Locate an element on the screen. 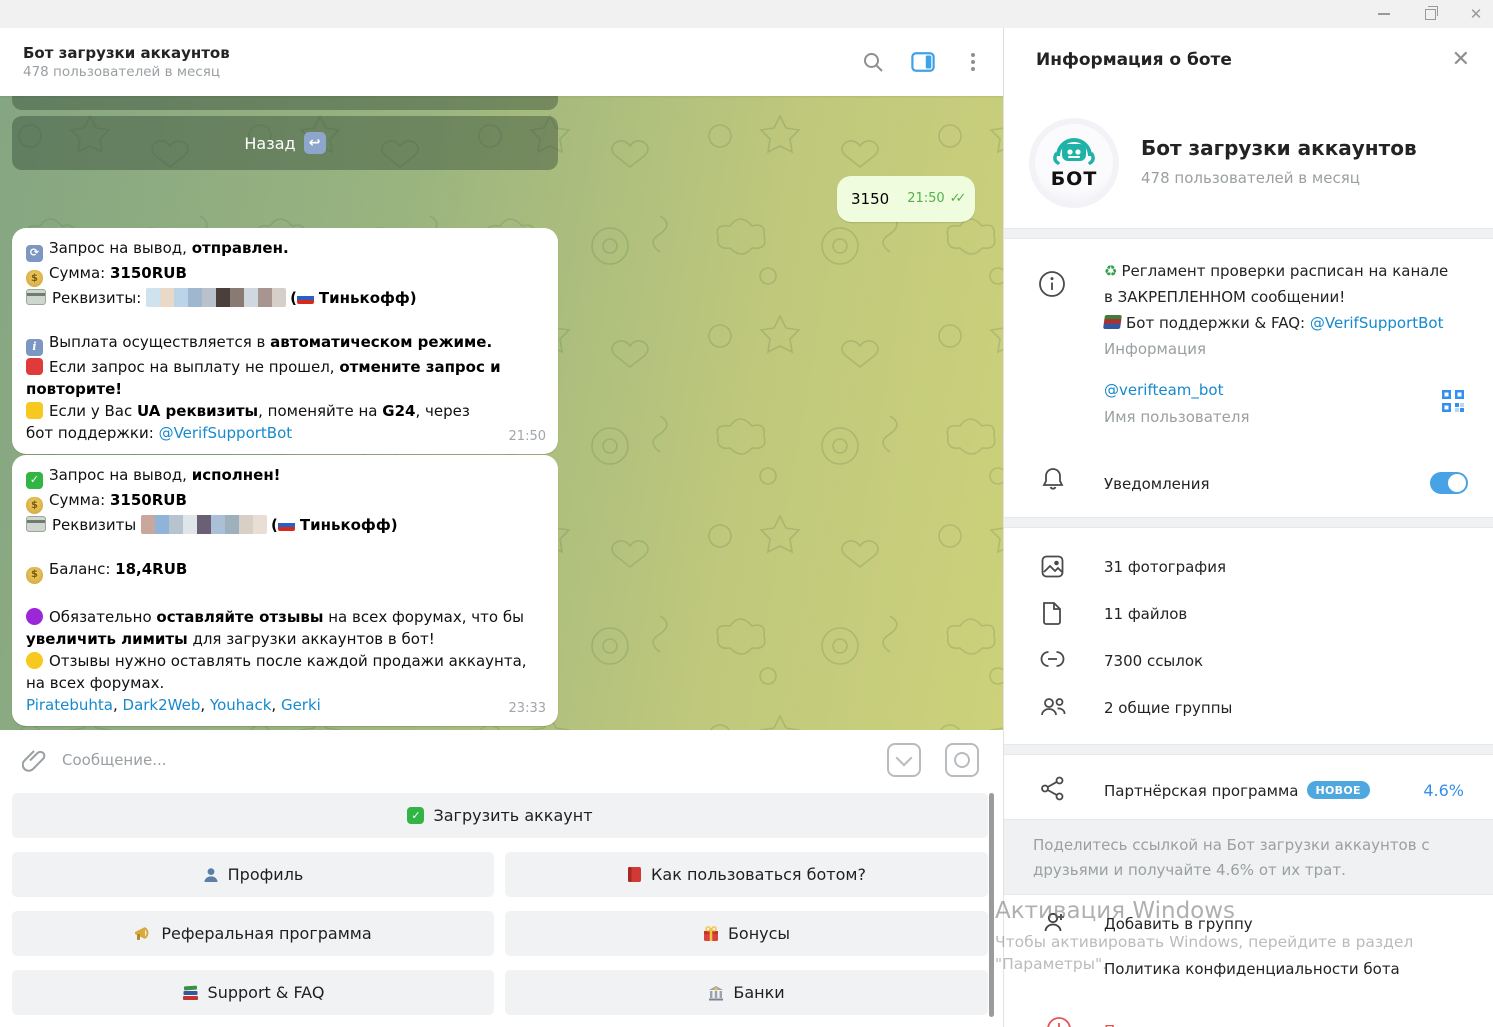  yellow-circle-emoji-icon is located at coordinates (34, 660).